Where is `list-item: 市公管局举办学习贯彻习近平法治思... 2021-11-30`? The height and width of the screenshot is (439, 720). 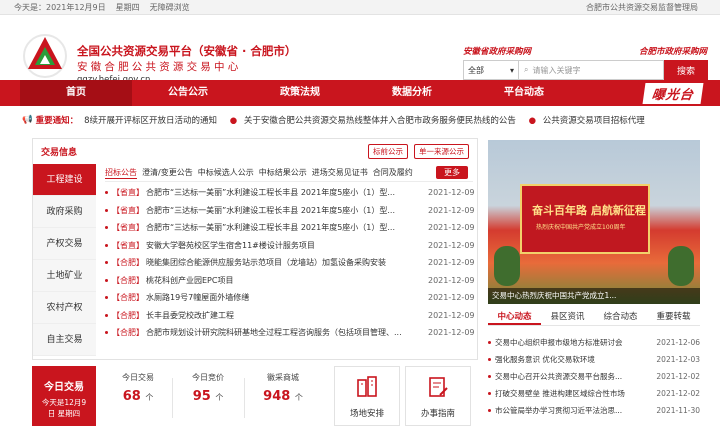
list-item: 市公管局举办学习贯彻习近平法治思... 2021-11-30 is located at coordinates (594, 410).